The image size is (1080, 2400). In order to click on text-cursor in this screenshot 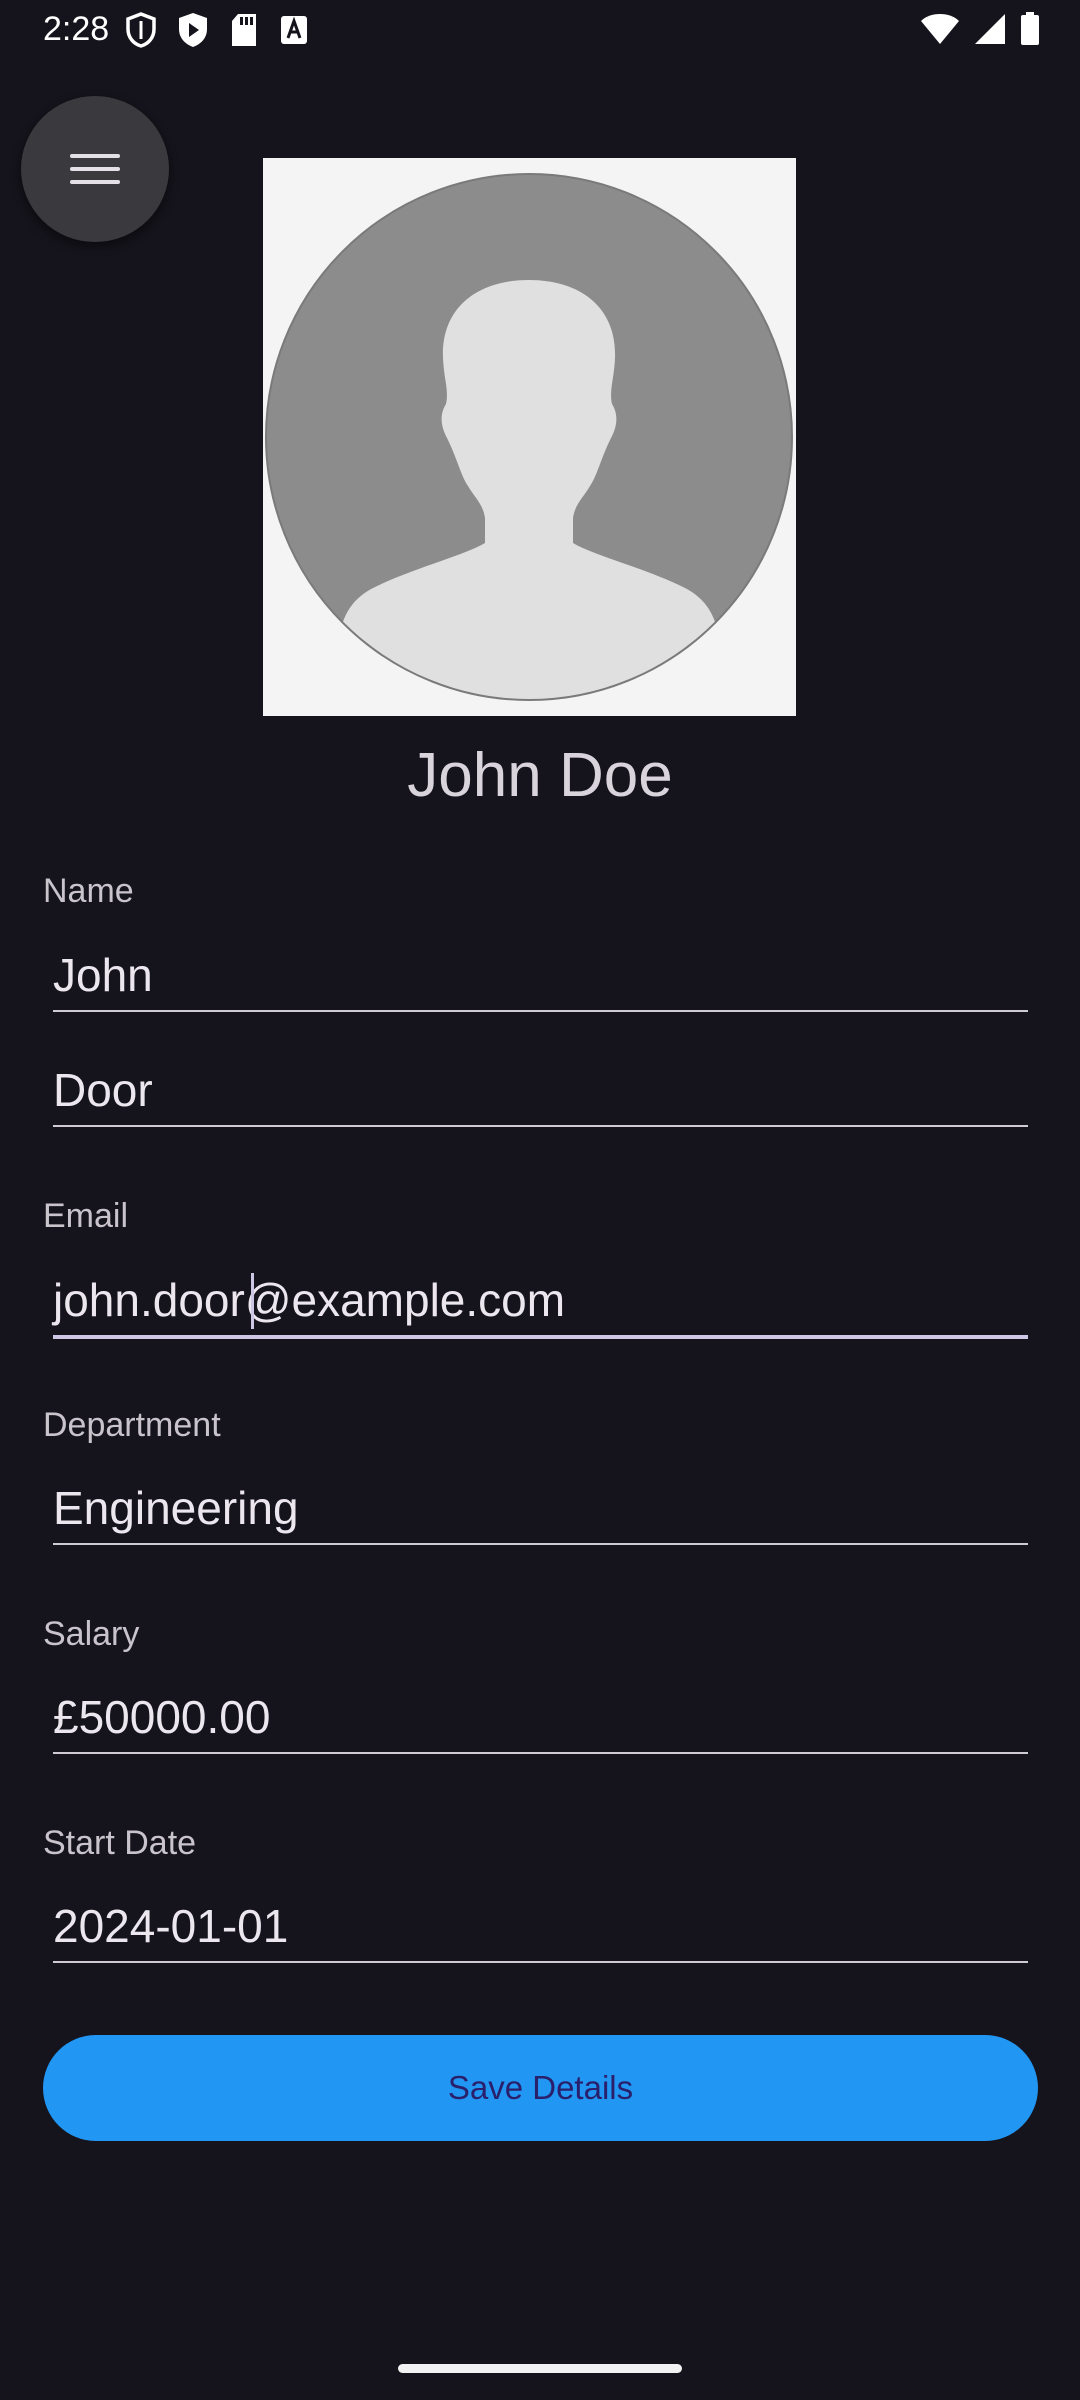, I will do `click(252, 1301)`.